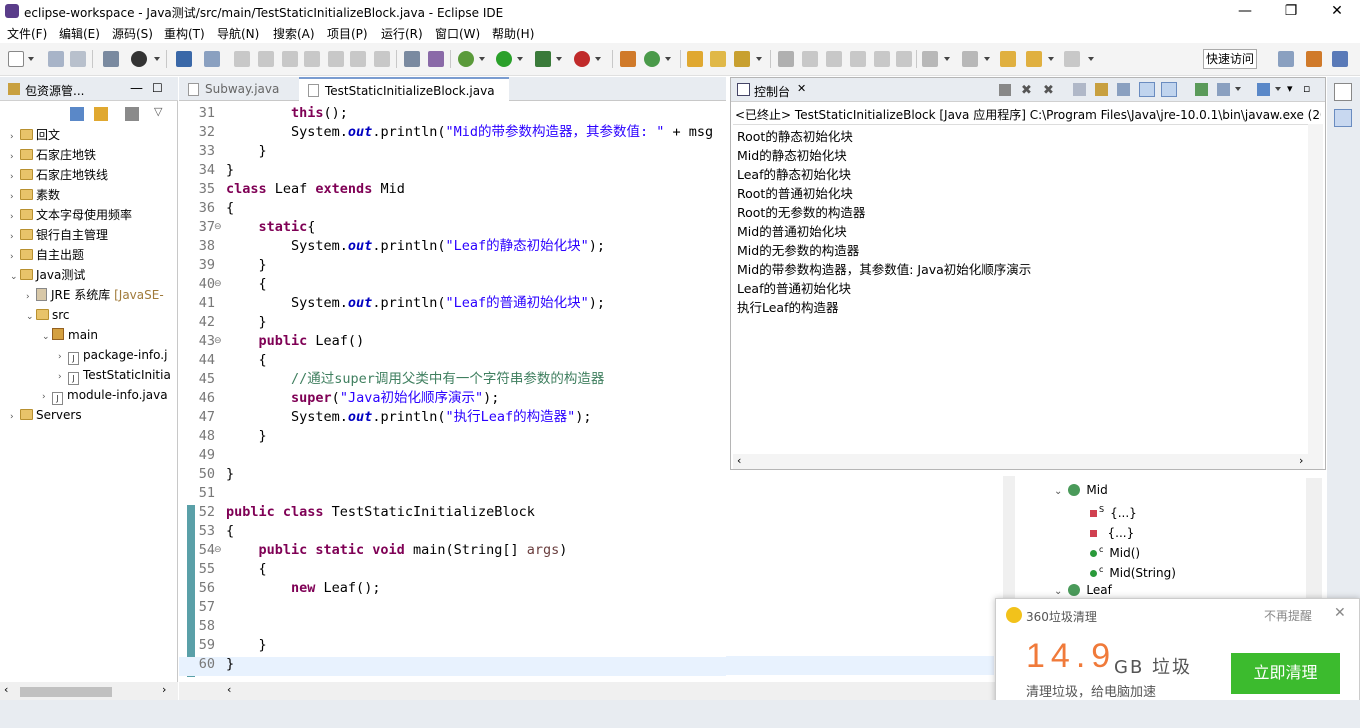 The image size is (1360, 728). What do you see at coordinates (71, 215) in the screenshot?
I see `tree-item: › 文本字母使用频率` at bounding box center [71, 215].